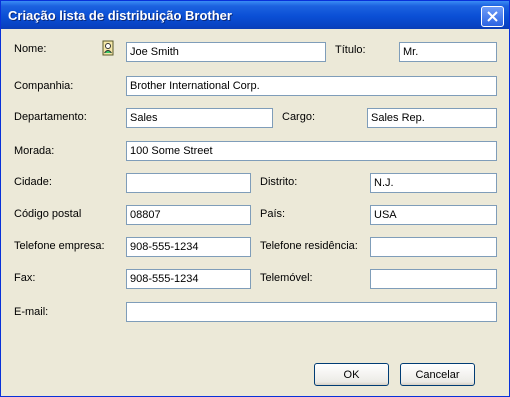 This screenshot has height=397, width=510. I want to click on cargo-label: Cargo:, so click(299, 117).